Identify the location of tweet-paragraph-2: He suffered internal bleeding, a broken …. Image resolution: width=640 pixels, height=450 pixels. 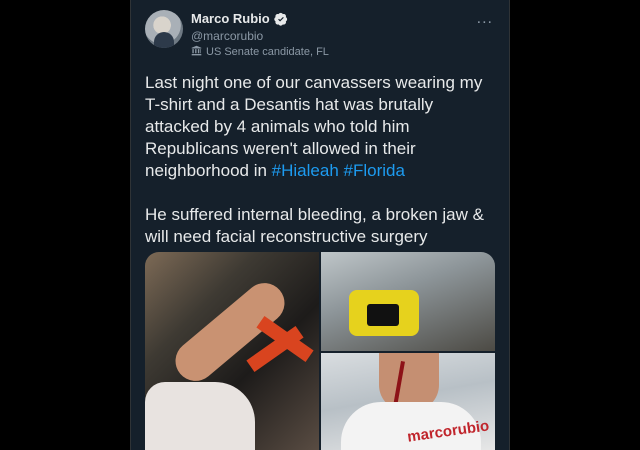
(314, 225).